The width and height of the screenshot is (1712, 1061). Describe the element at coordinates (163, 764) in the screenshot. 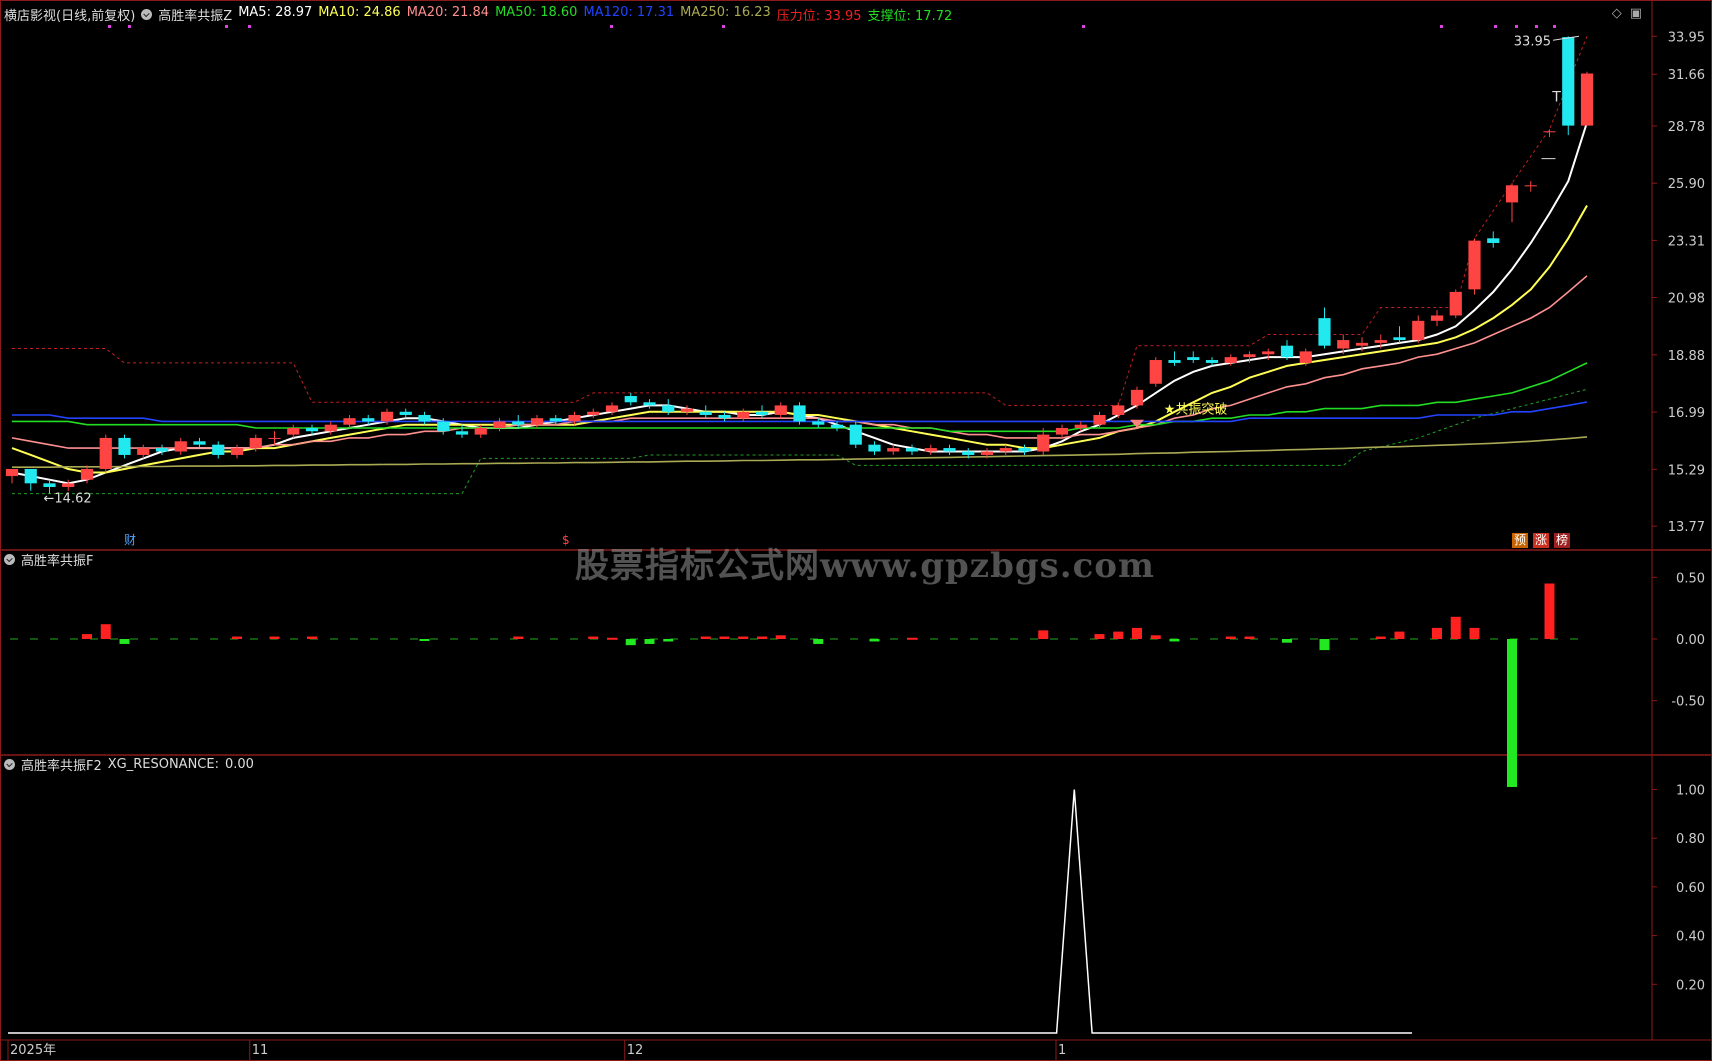

I see `panel3-label: XG_RESONANCE:` at that location.